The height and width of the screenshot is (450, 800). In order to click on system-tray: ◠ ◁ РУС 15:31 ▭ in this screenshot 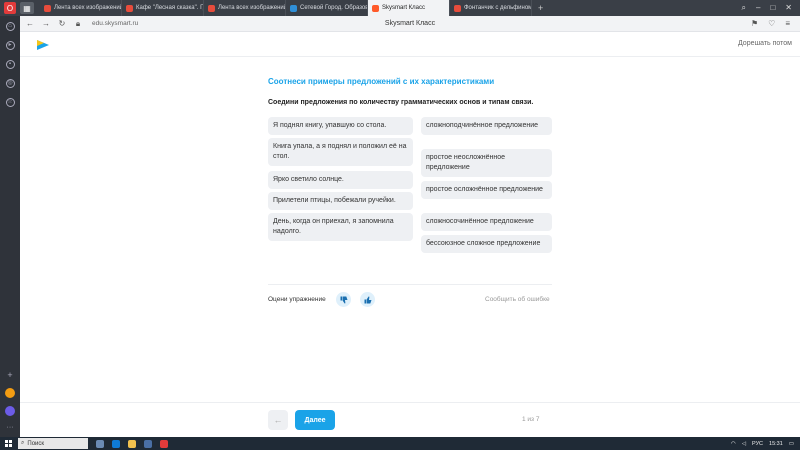, I will do `click(765, 444)`.